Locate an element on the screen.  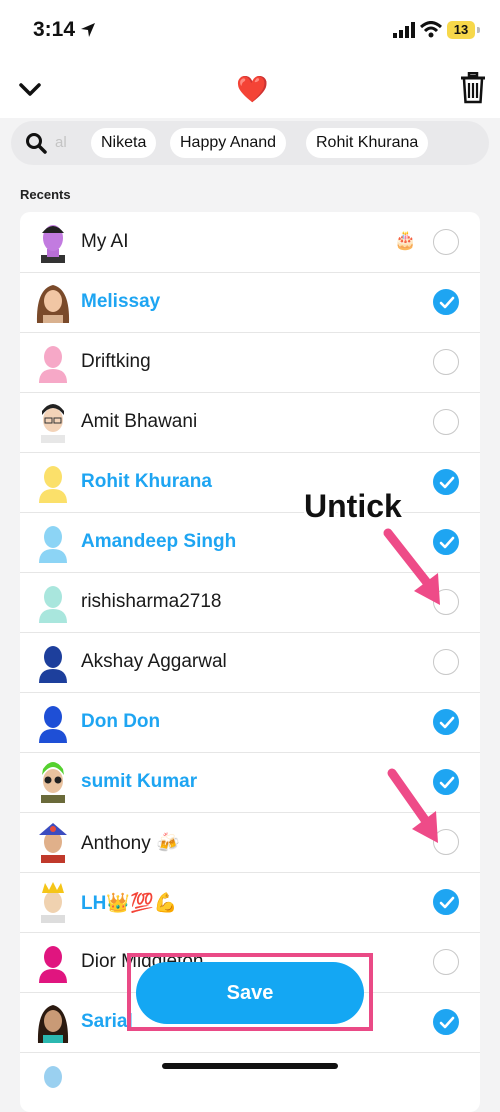
contact-name: My AI is located at coordinates (105, 241).